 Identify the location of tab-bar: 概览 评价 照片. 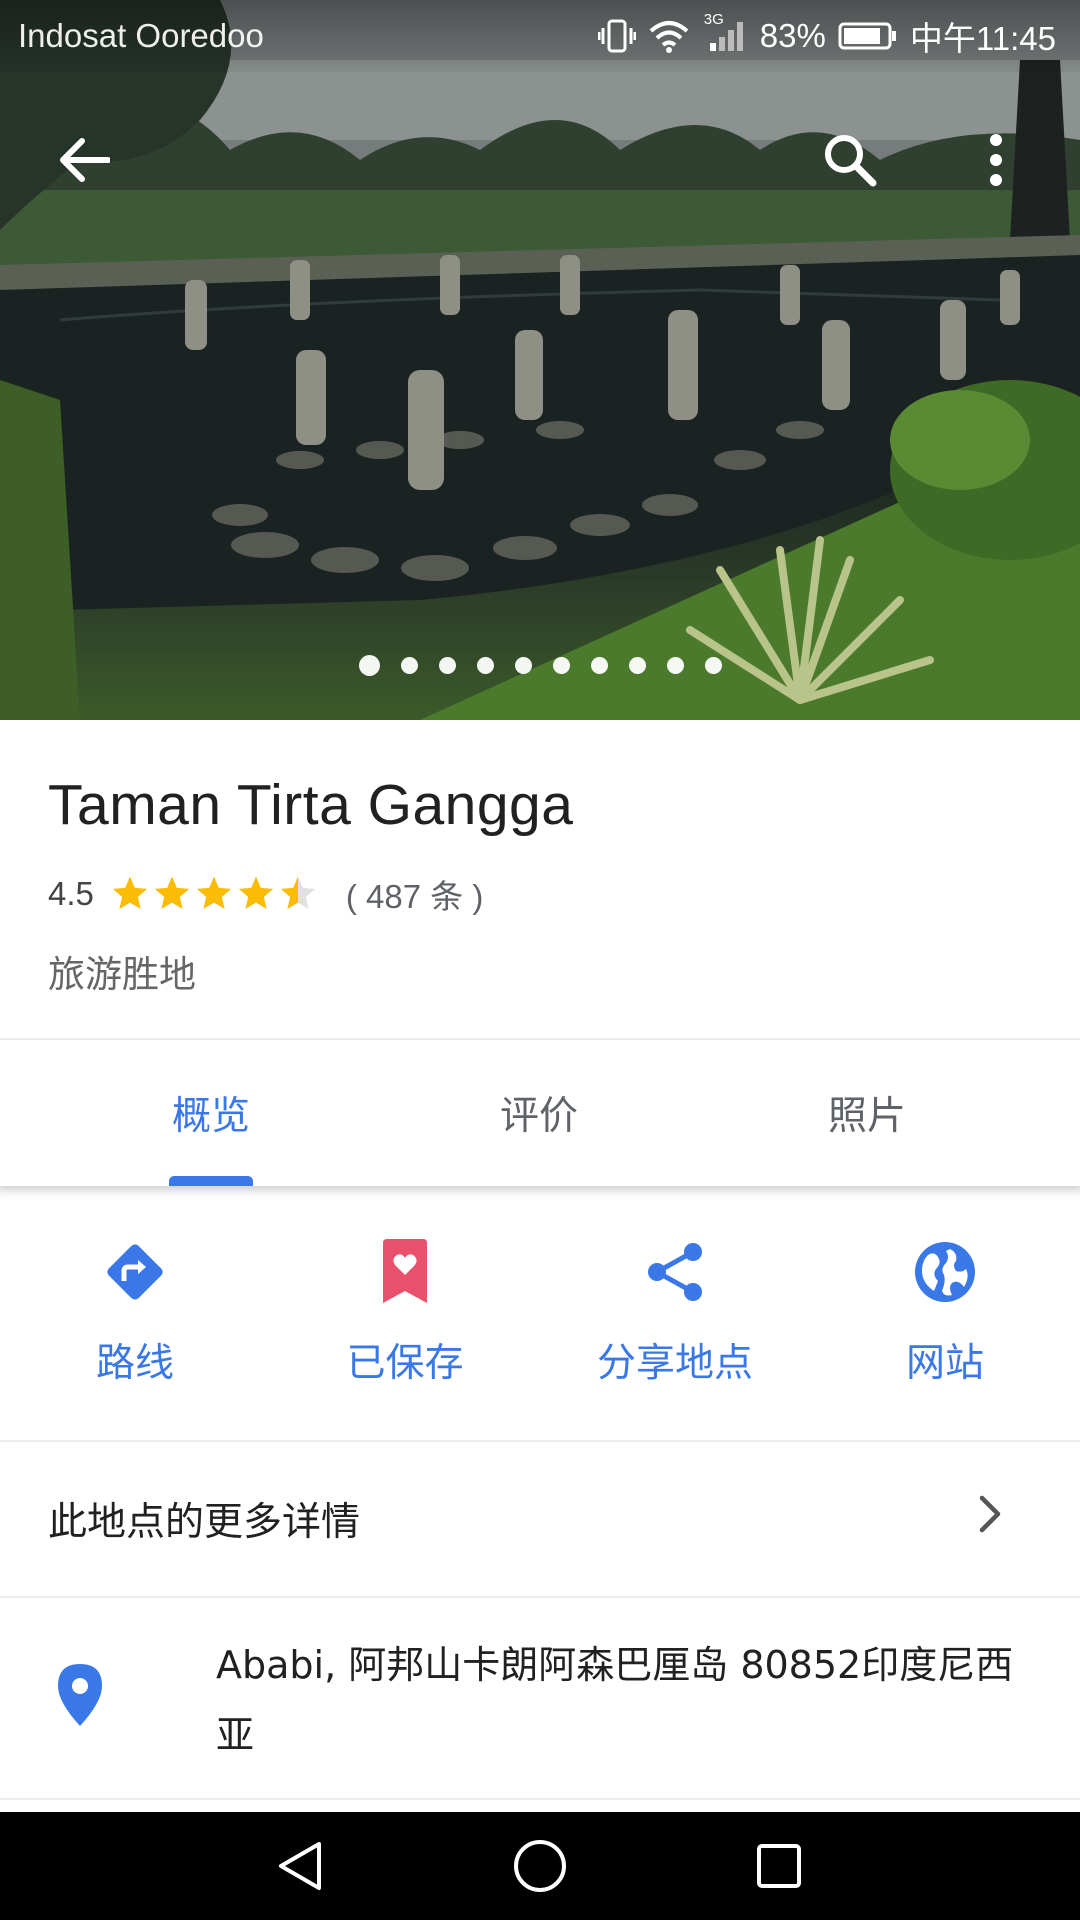
(540, 1113).